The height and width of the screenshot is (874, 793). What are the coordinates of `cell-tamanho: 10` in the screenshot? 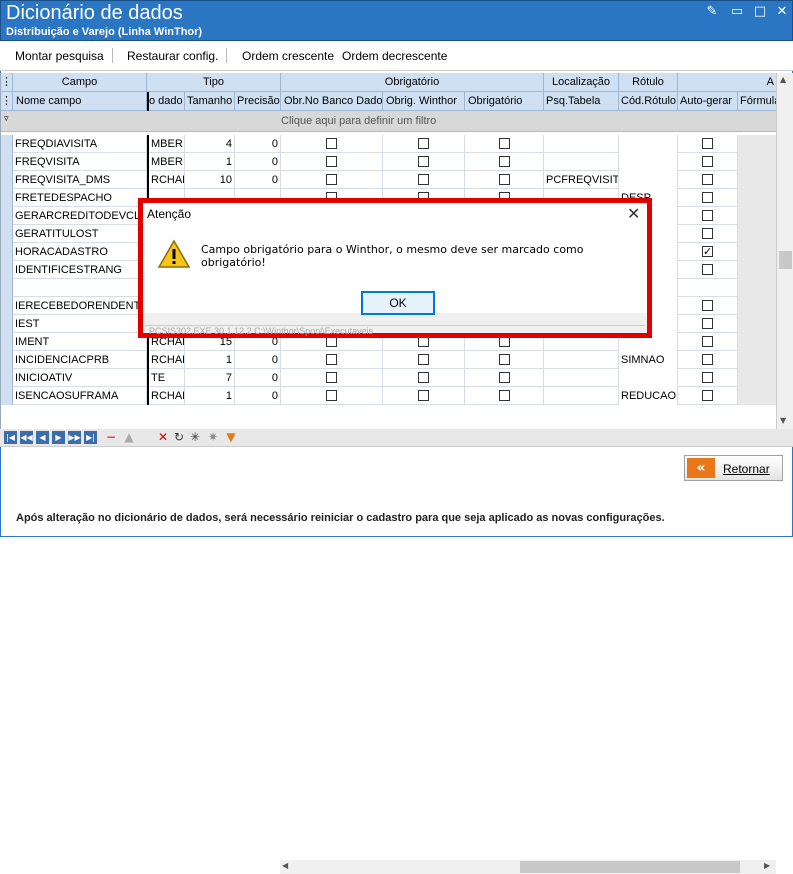 It's located at (210, 180).